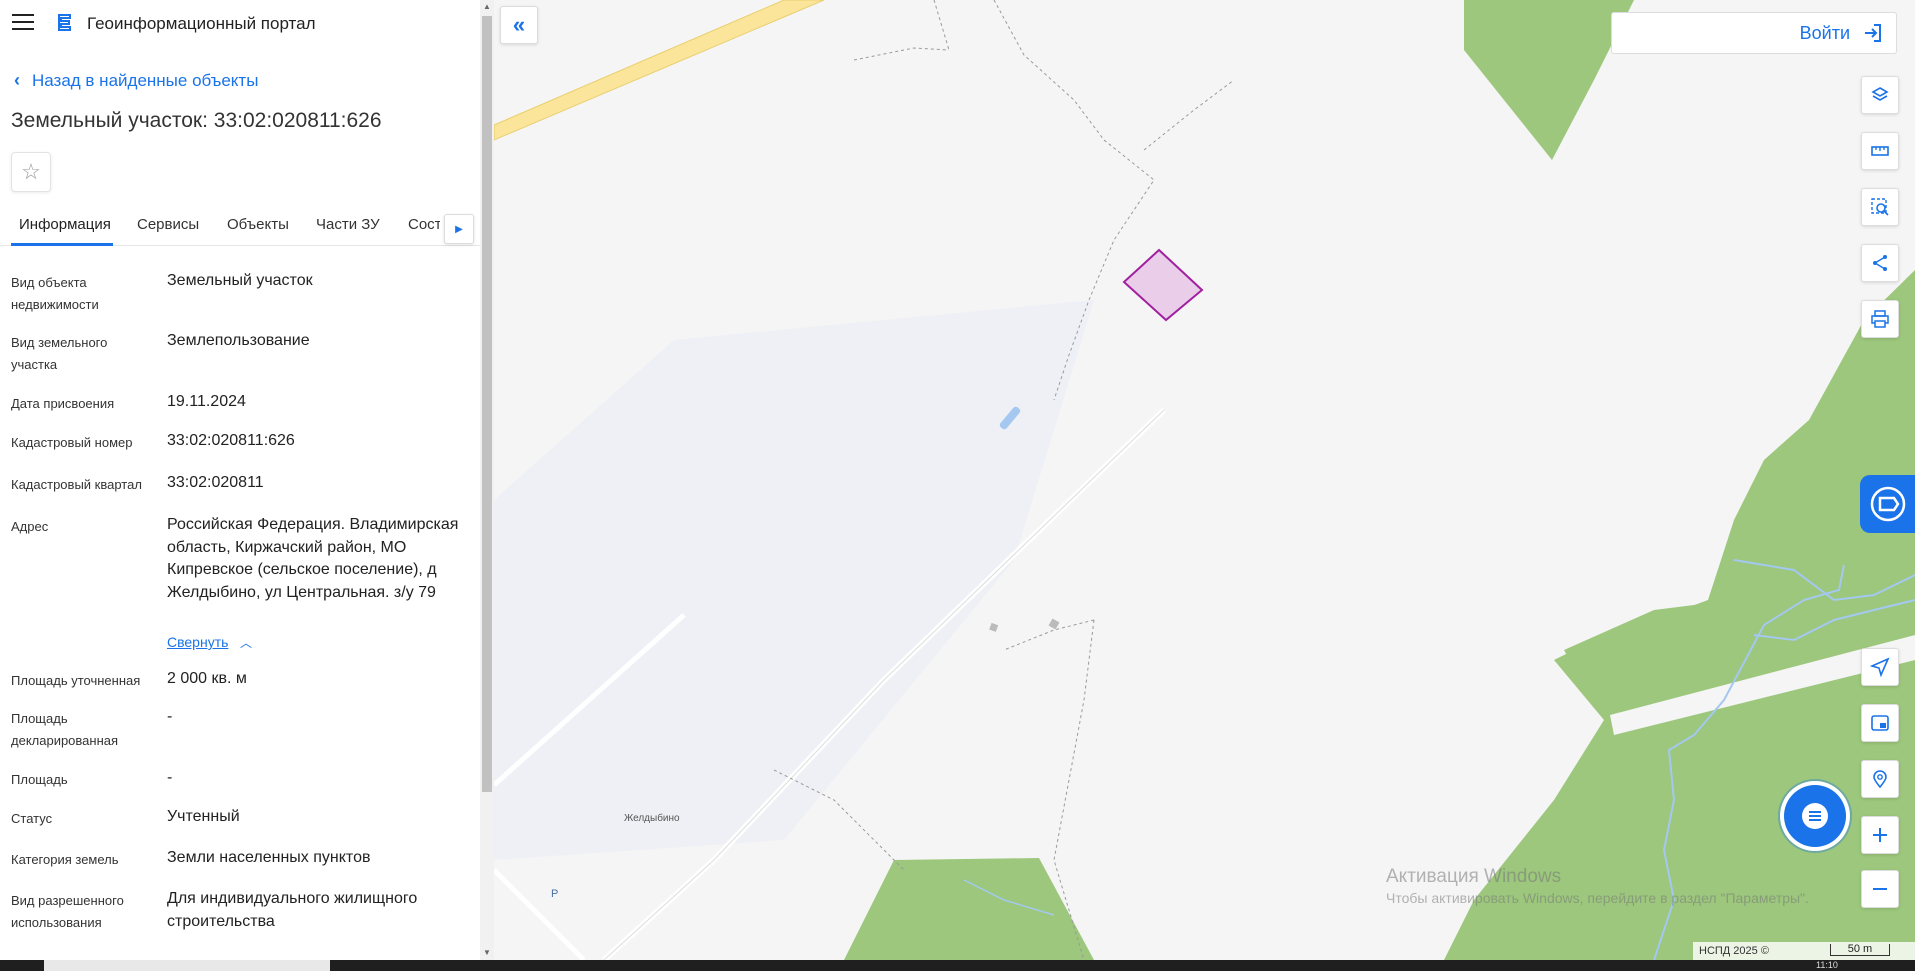 This screenshot has width=1915, height=971. What do you see at coordinates (30, 526) in the screenshot?
I see `info-label: Адрес` at bounding box center [30, 526].